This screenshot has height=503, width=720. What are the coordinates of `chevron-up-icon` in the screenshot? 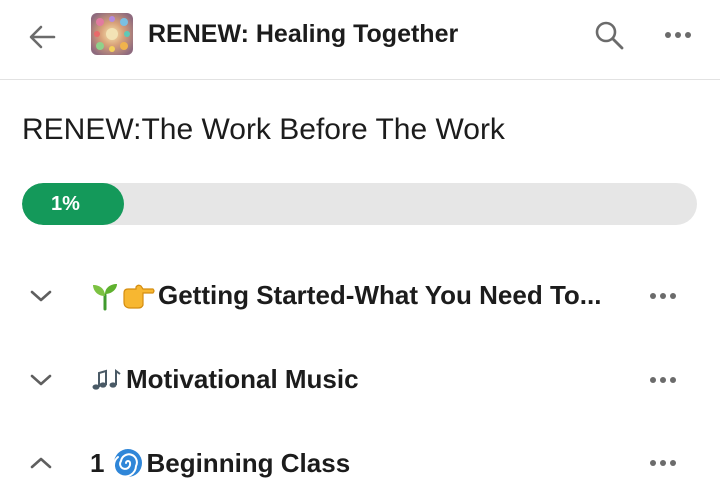 It's located at (41, 463).